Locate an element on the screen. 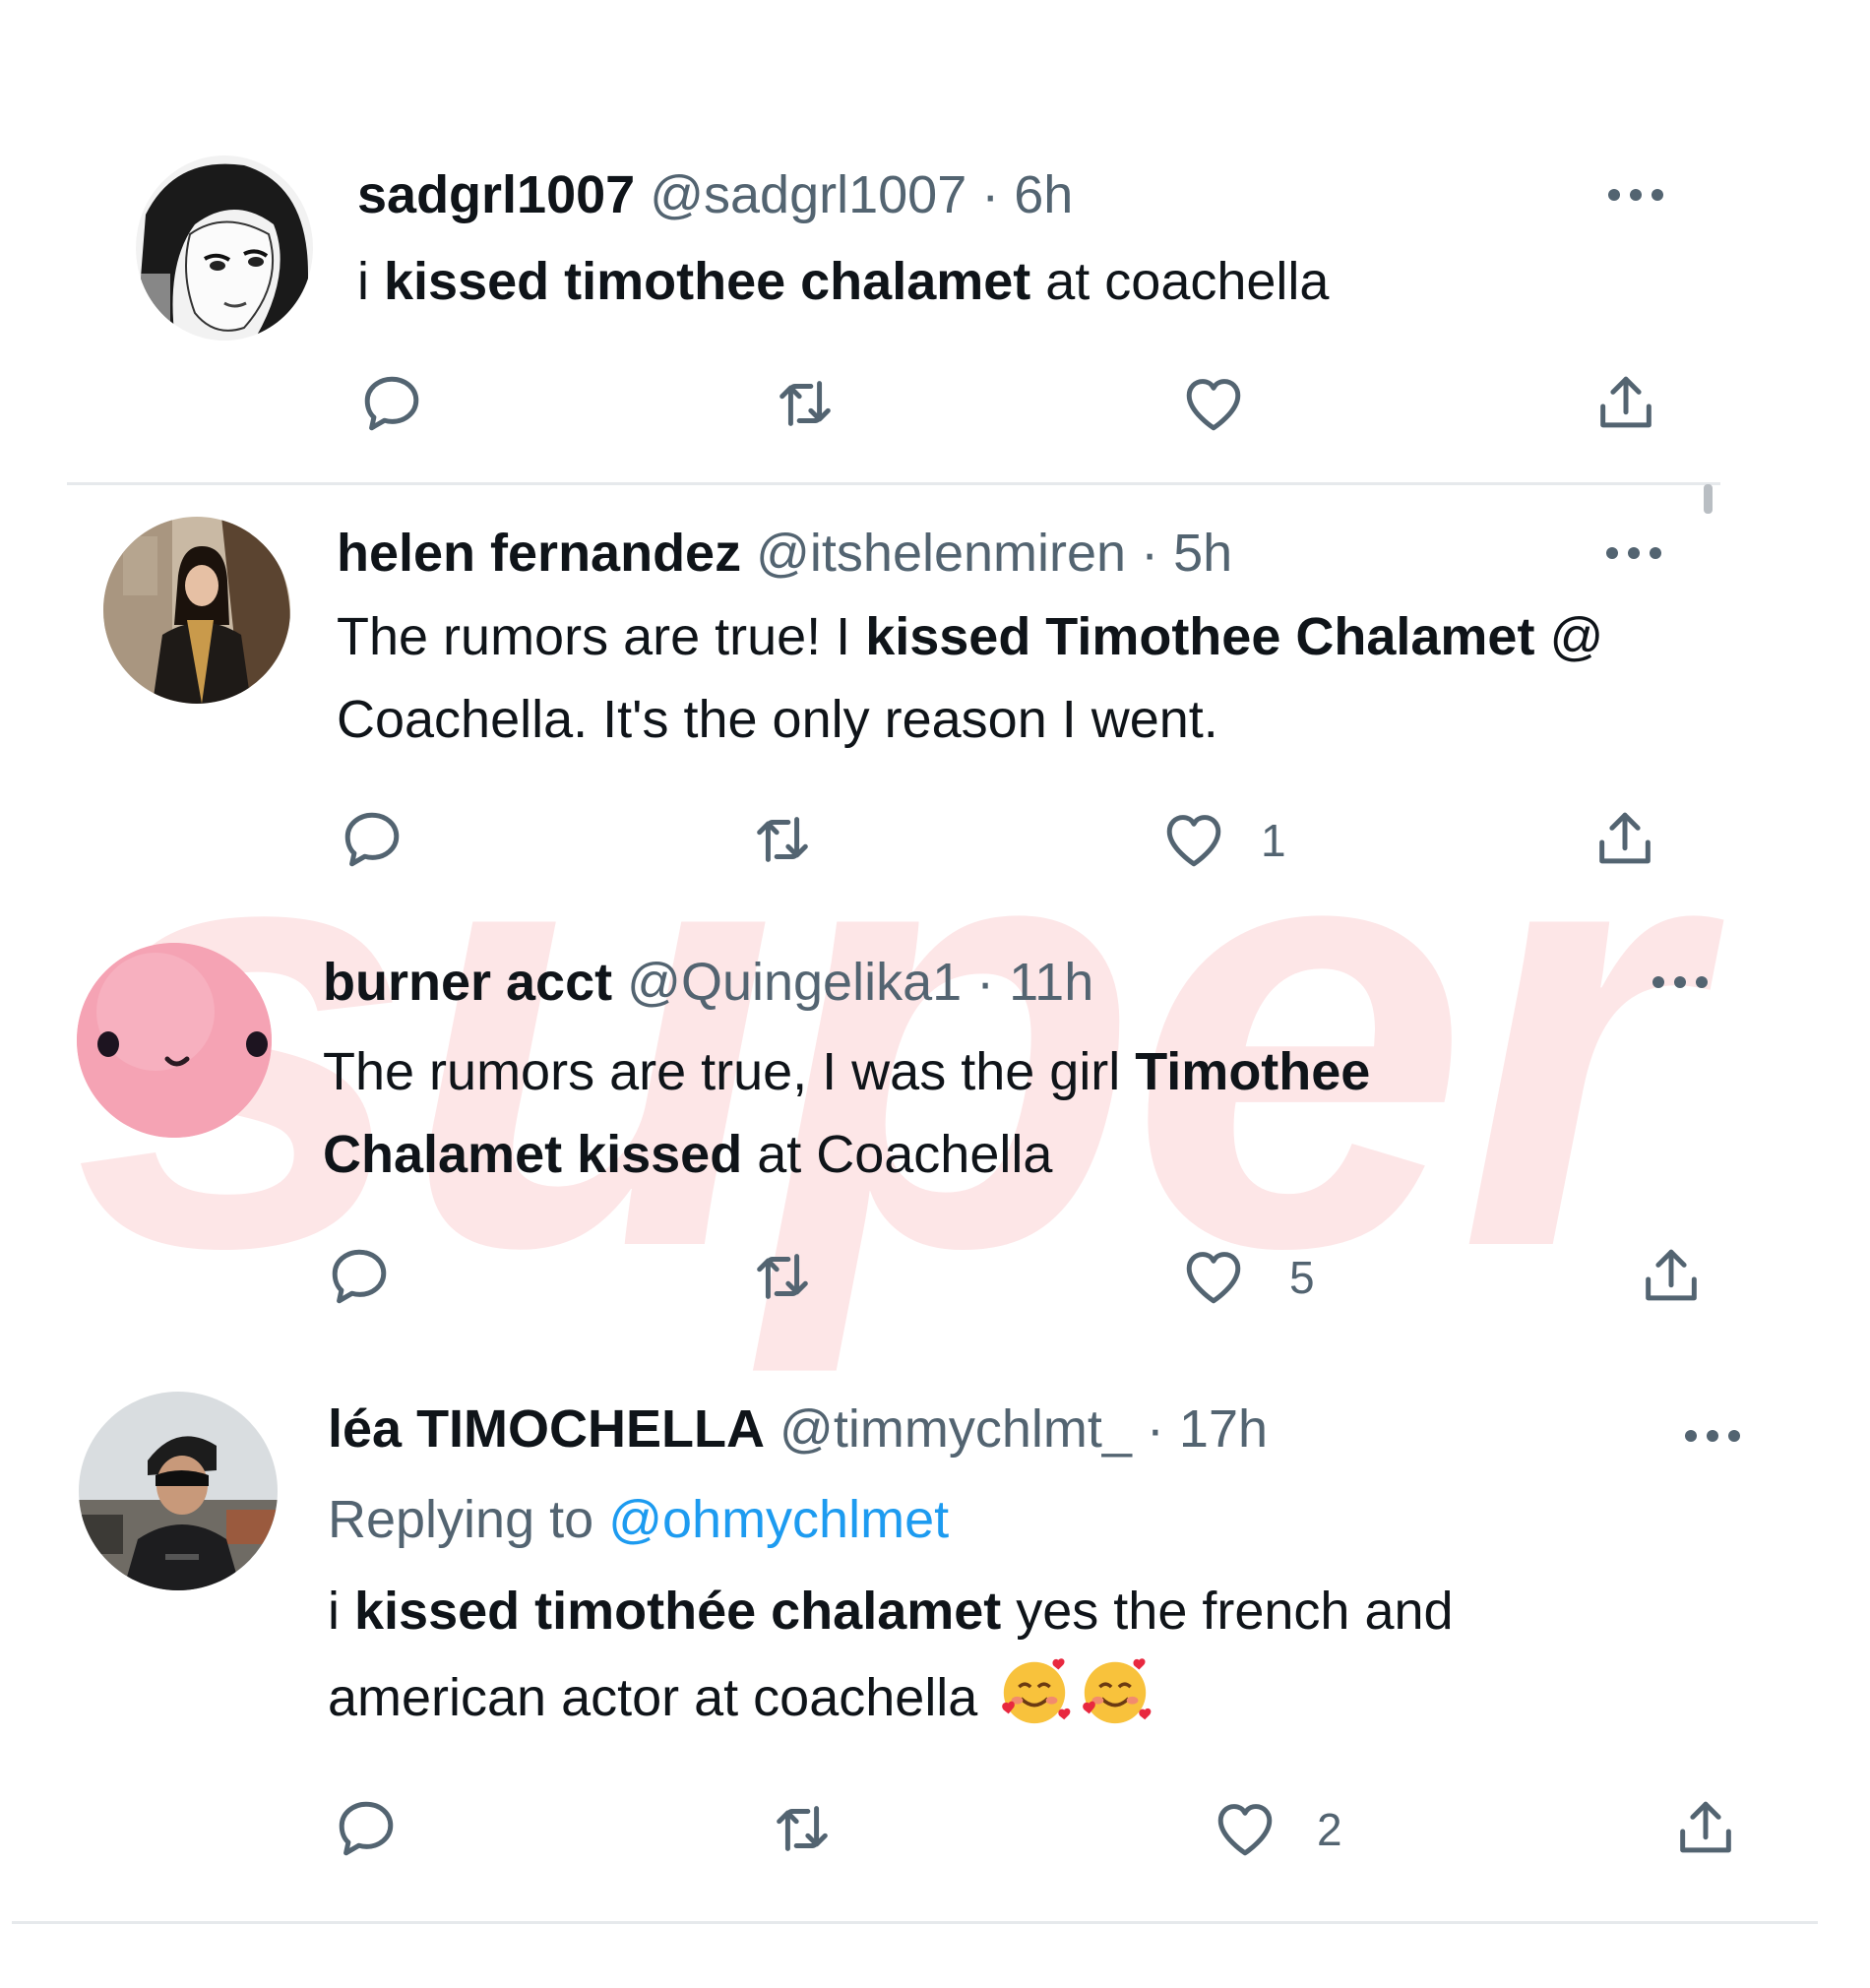  tweet-header: burner acct @Quingelika1 · 11h is located at coordinates (708, 983).